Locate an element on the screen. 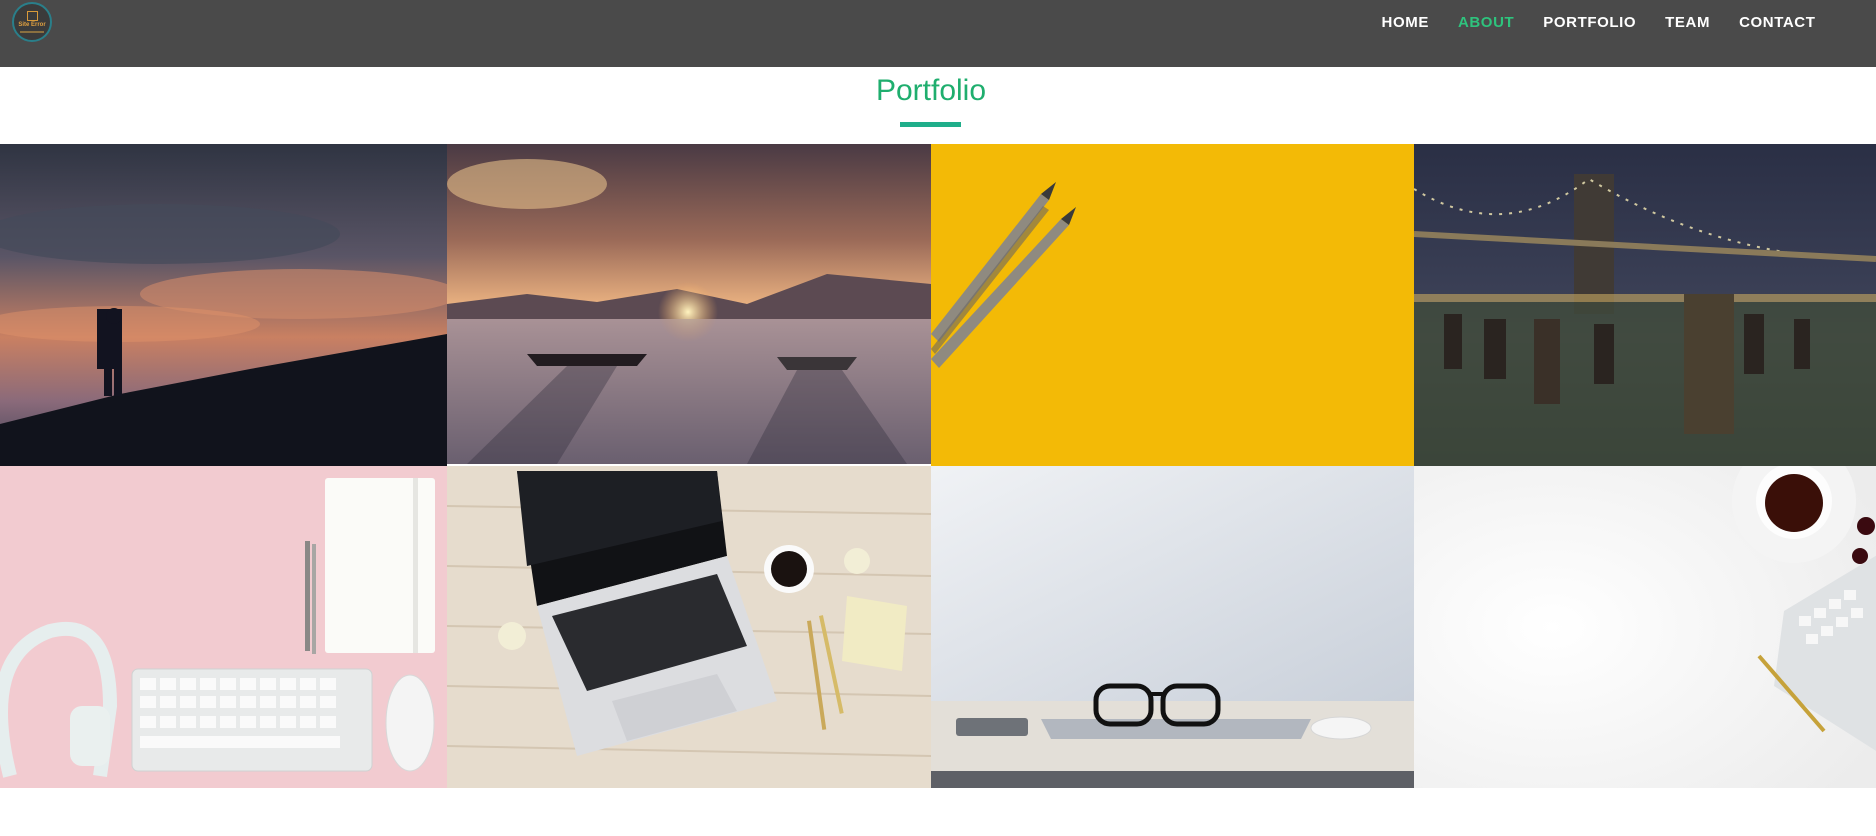  nav-item-home: HOME is located at coordinates (1405, 22).